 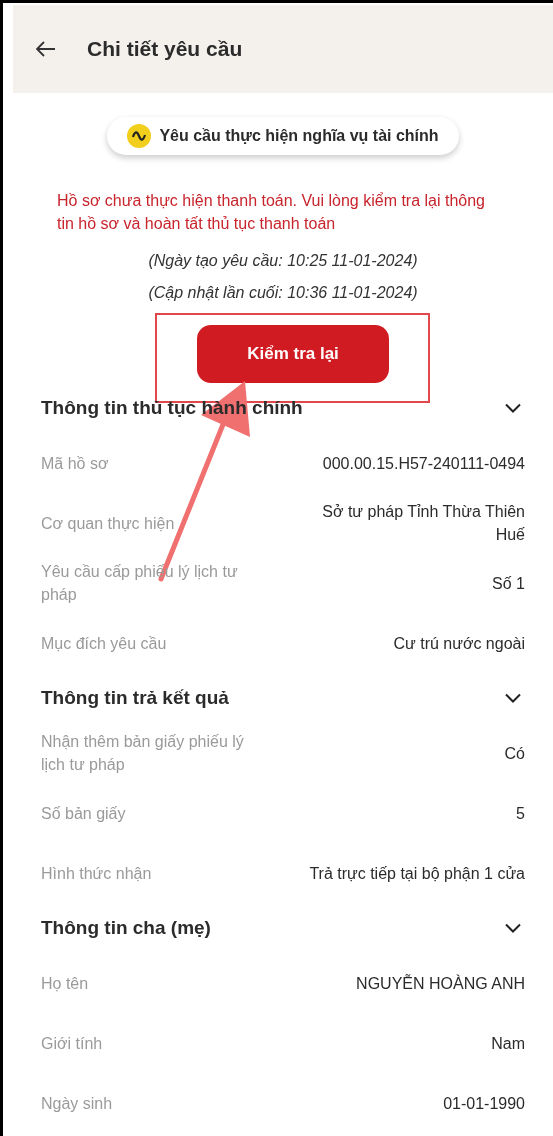 What do you see at coordinates (108, 523) in the screenshot?
I see `field-label: Cơ quan thực hiện` at bounding box center [108, 523].